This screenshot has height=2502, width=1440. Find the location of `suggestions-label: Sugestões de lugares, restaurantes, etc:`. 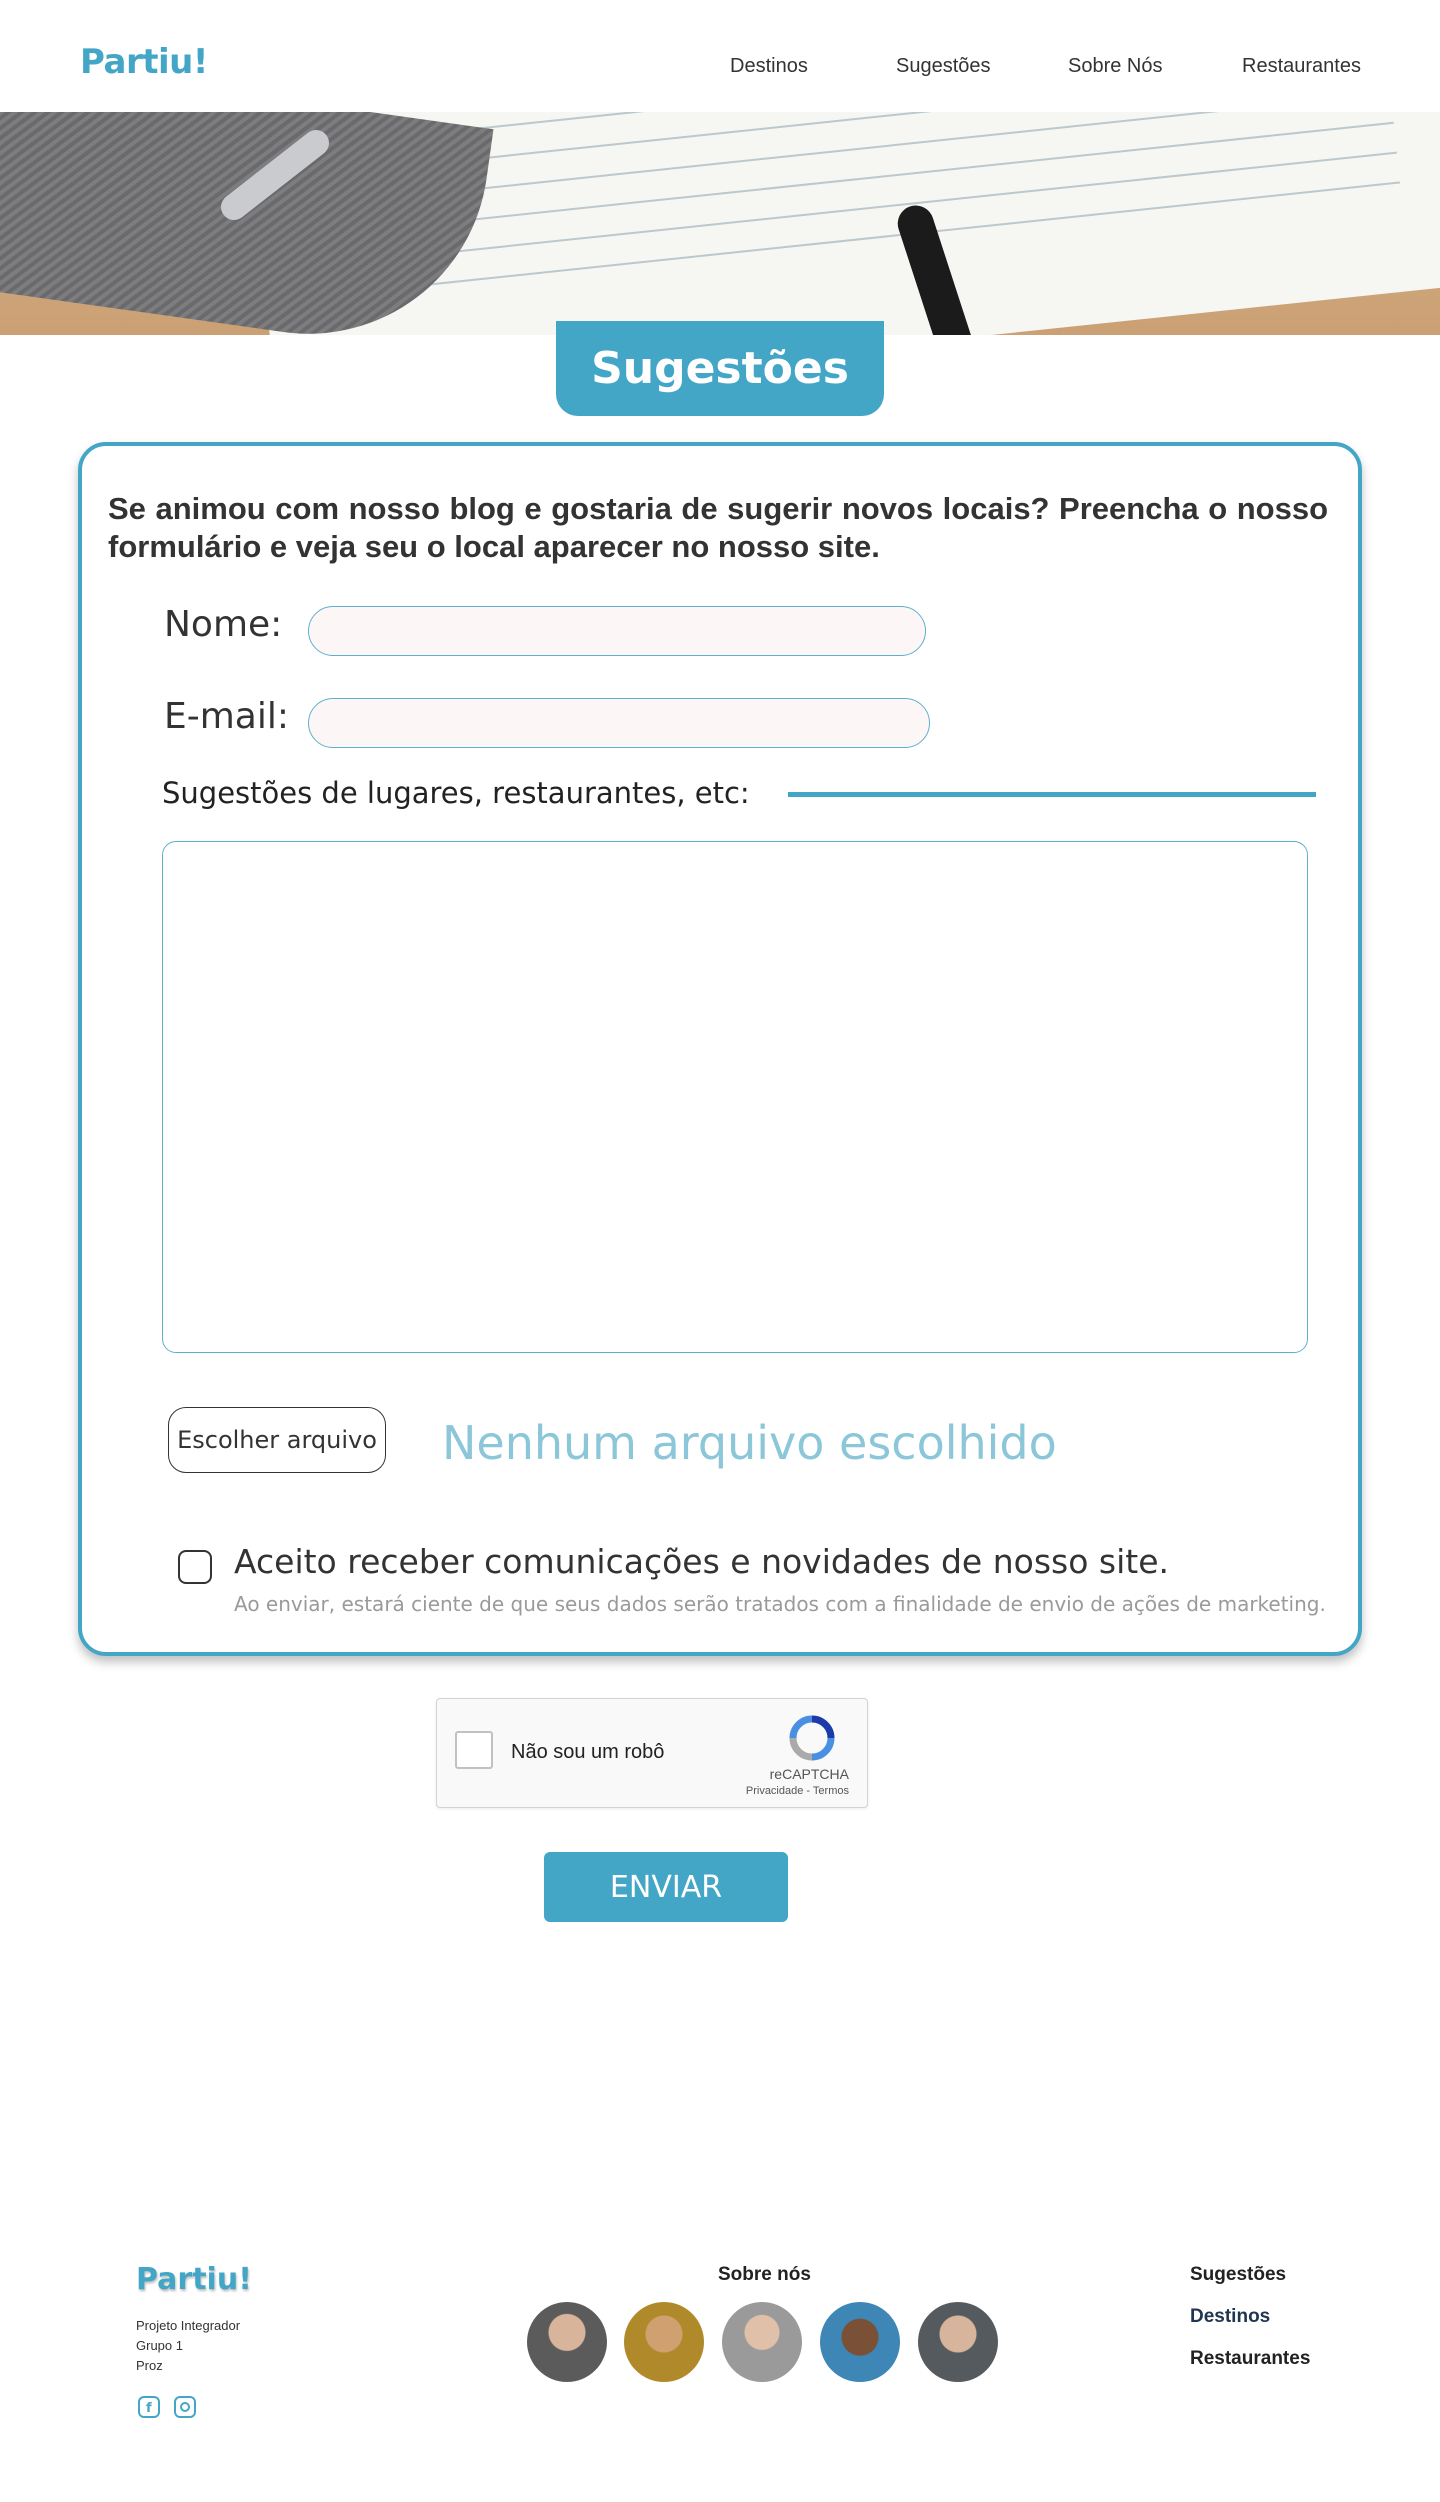

suggestions-label: Sugestões de lugares, restaurantes, etc: is located at coordinates (456, 793).